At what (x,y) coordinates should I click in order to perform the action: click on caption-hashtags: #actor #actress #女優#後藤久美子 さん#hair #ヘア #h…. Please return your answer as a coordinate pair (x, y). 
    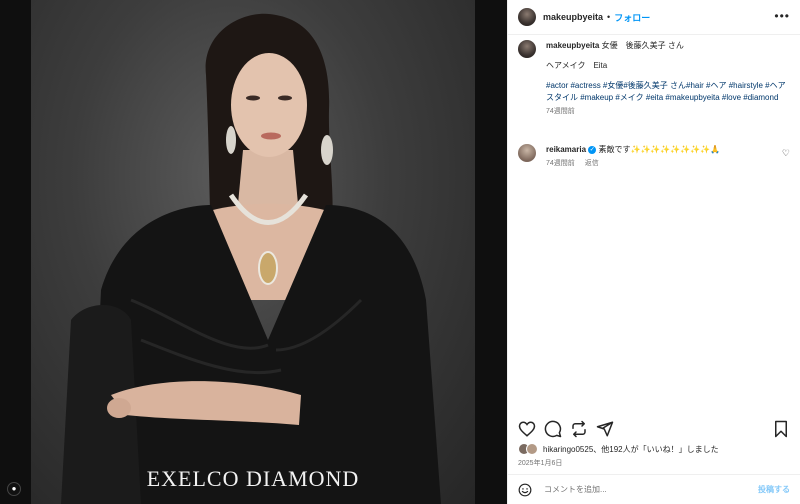
    Looking at the image, I should click on (668, 92).